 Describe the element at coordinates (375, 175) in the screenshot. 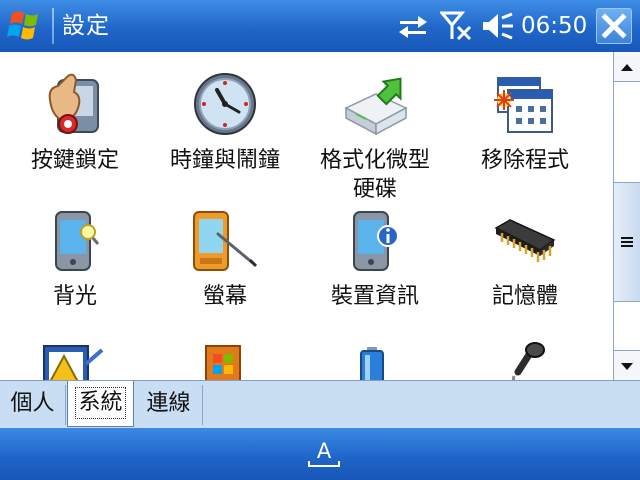

I see `grid-item-label: 格式化微型 硬碟` at that location.